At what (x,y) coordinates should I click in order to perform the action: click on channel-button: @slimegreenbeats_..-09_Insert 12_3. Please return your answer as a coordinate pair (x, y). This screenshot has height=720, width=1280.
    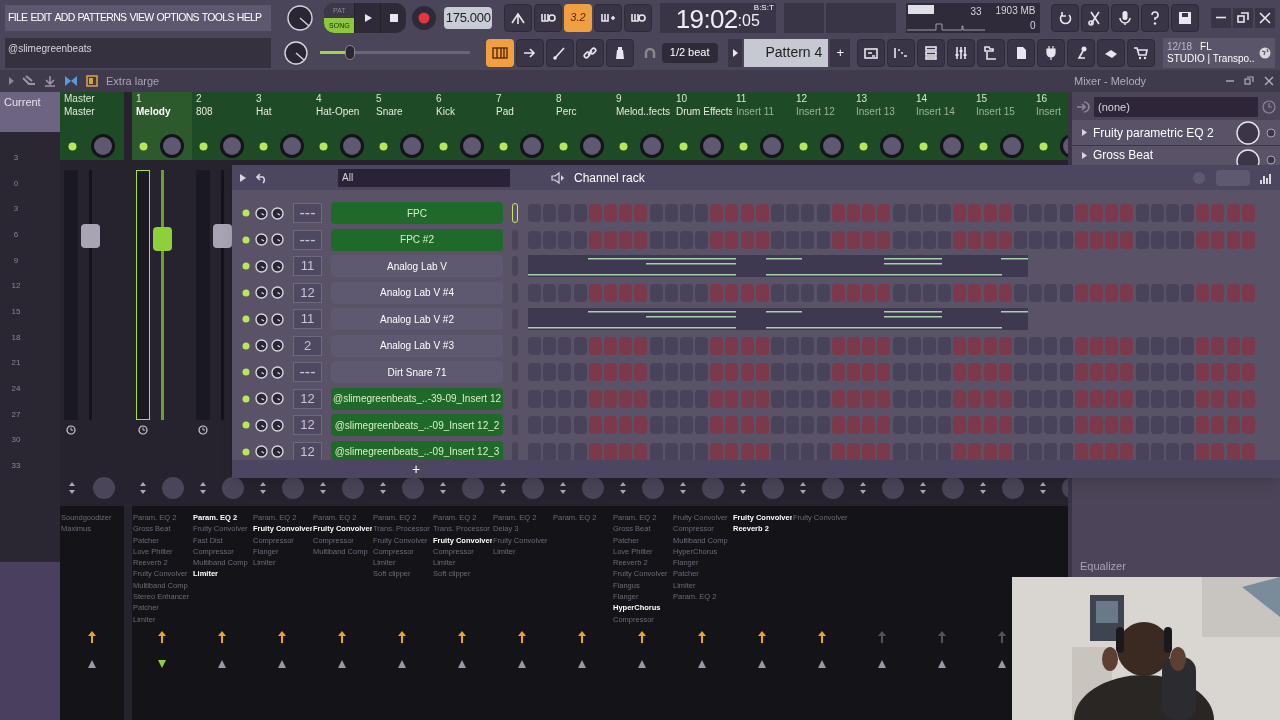
    Looking at the image, I should click on (417, 451).